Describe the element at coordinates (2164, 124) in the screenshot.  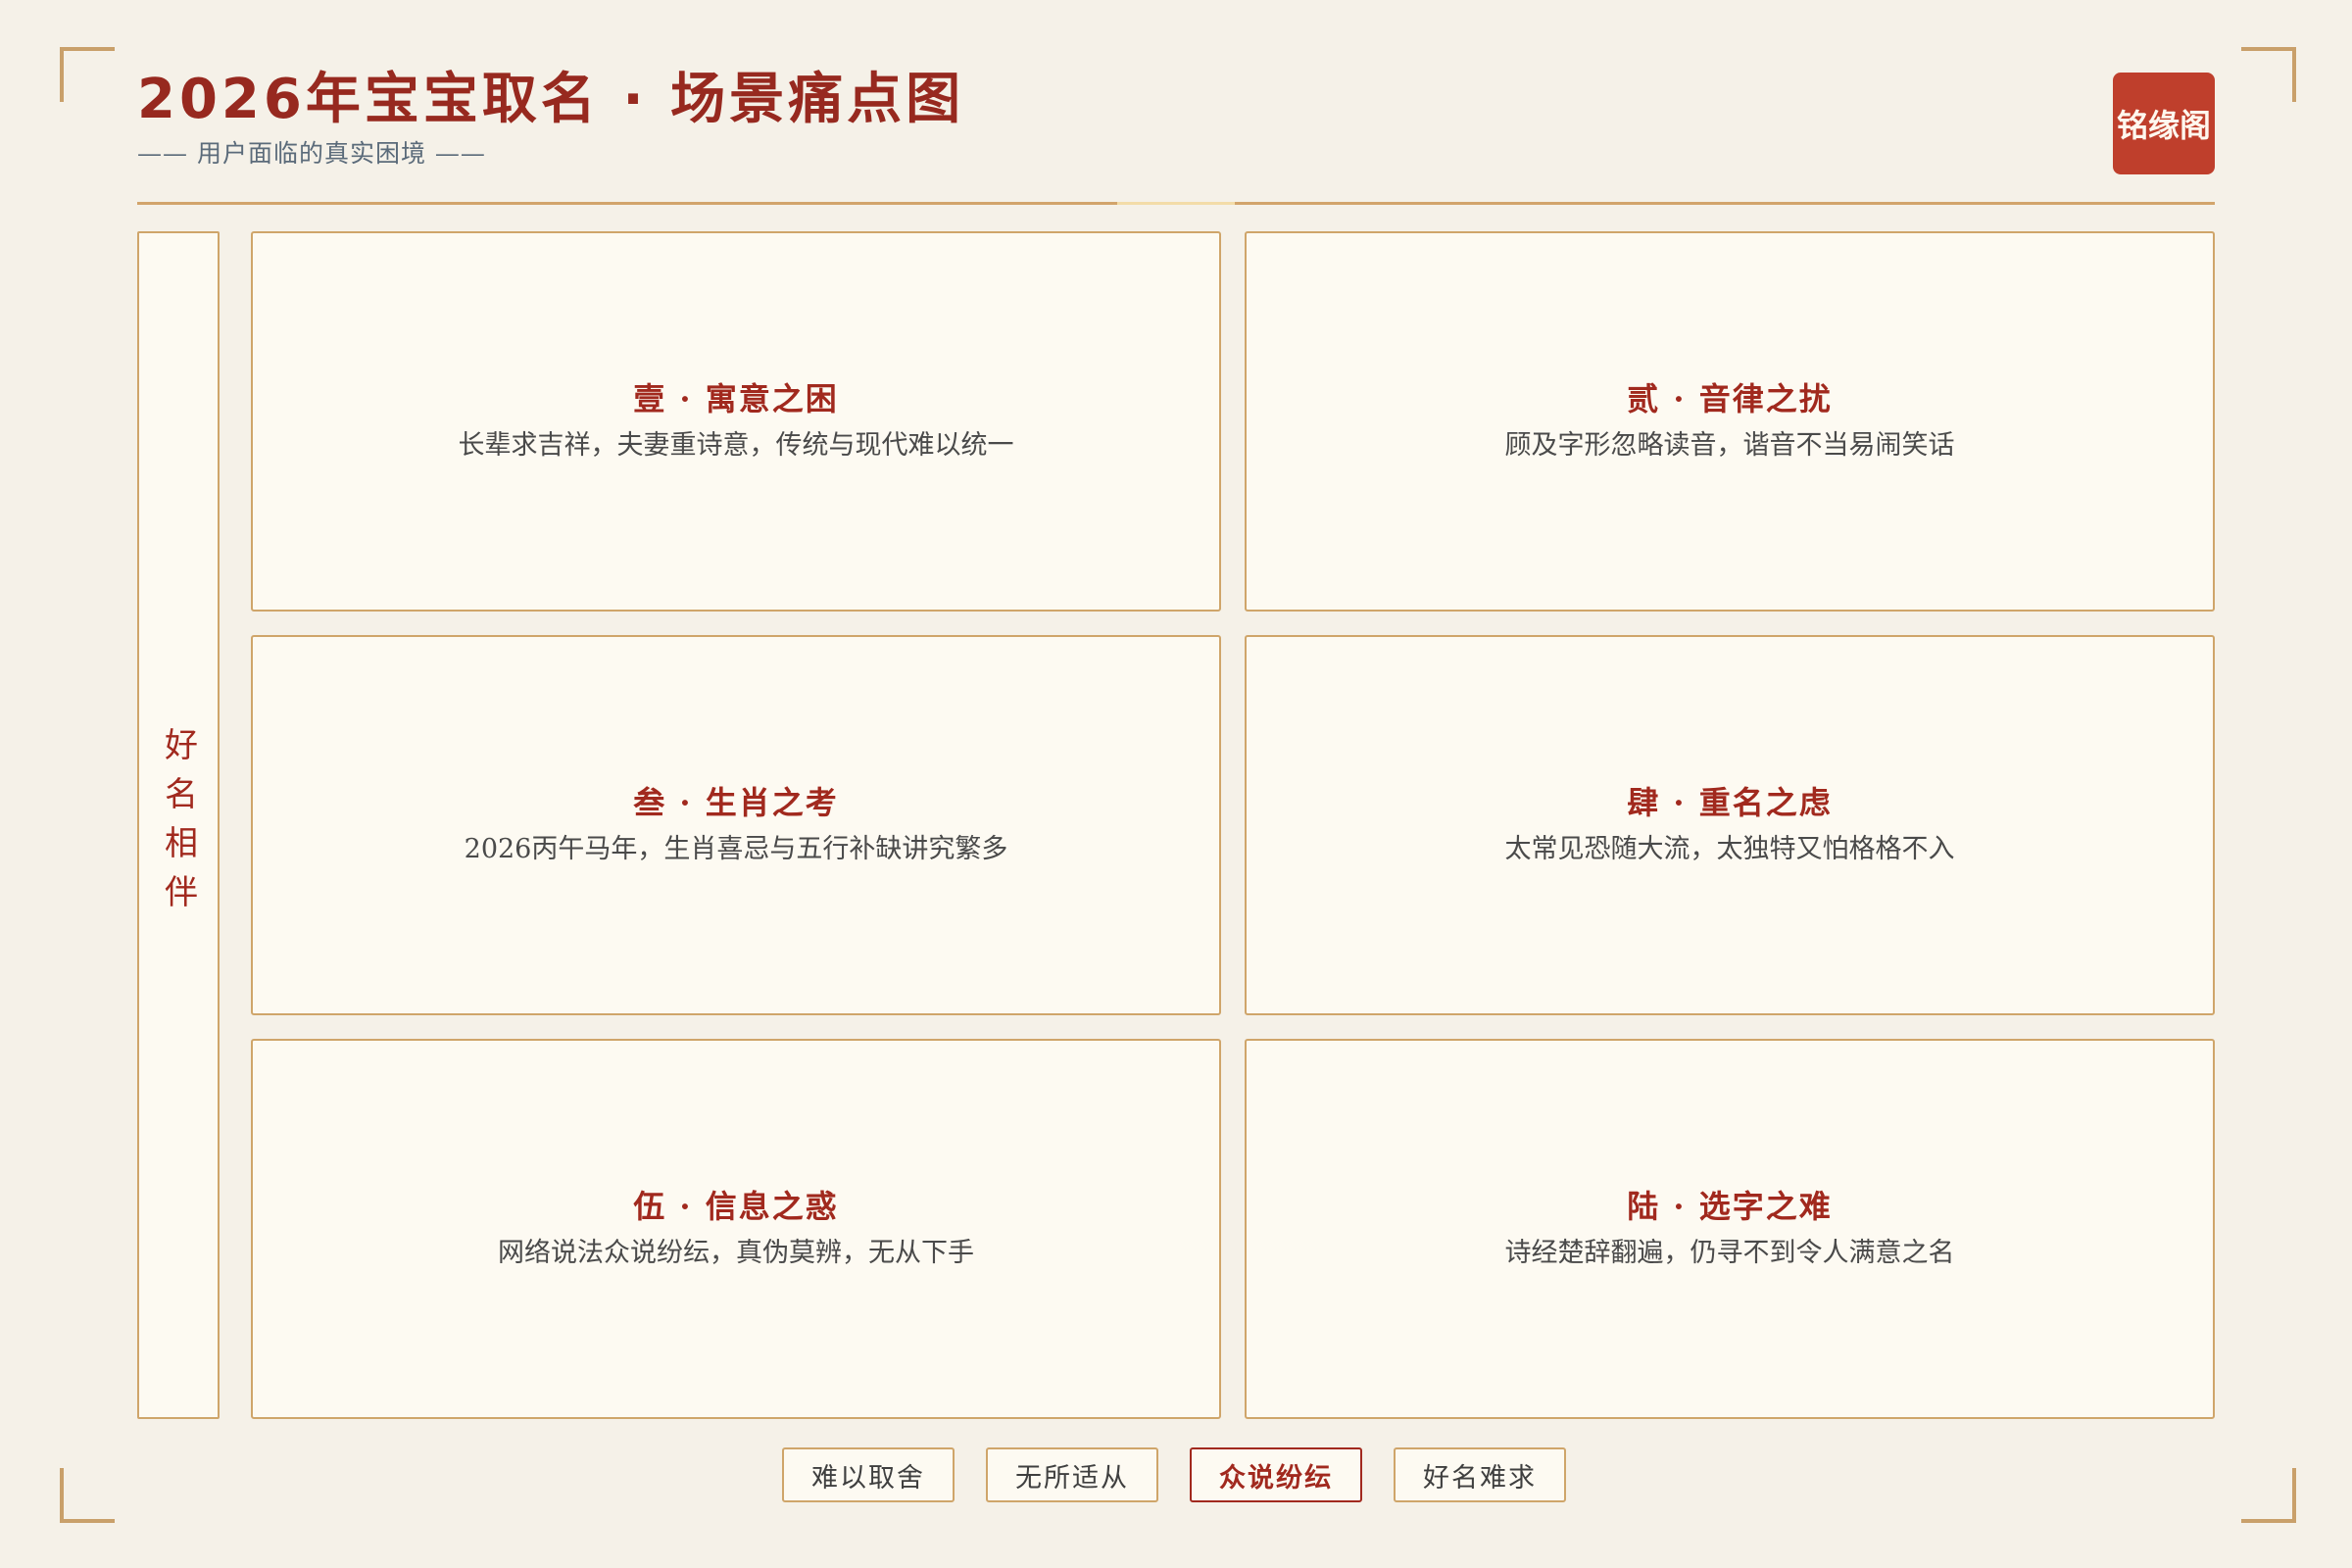
I see `brand-seal: 铭缘阁` at that location.